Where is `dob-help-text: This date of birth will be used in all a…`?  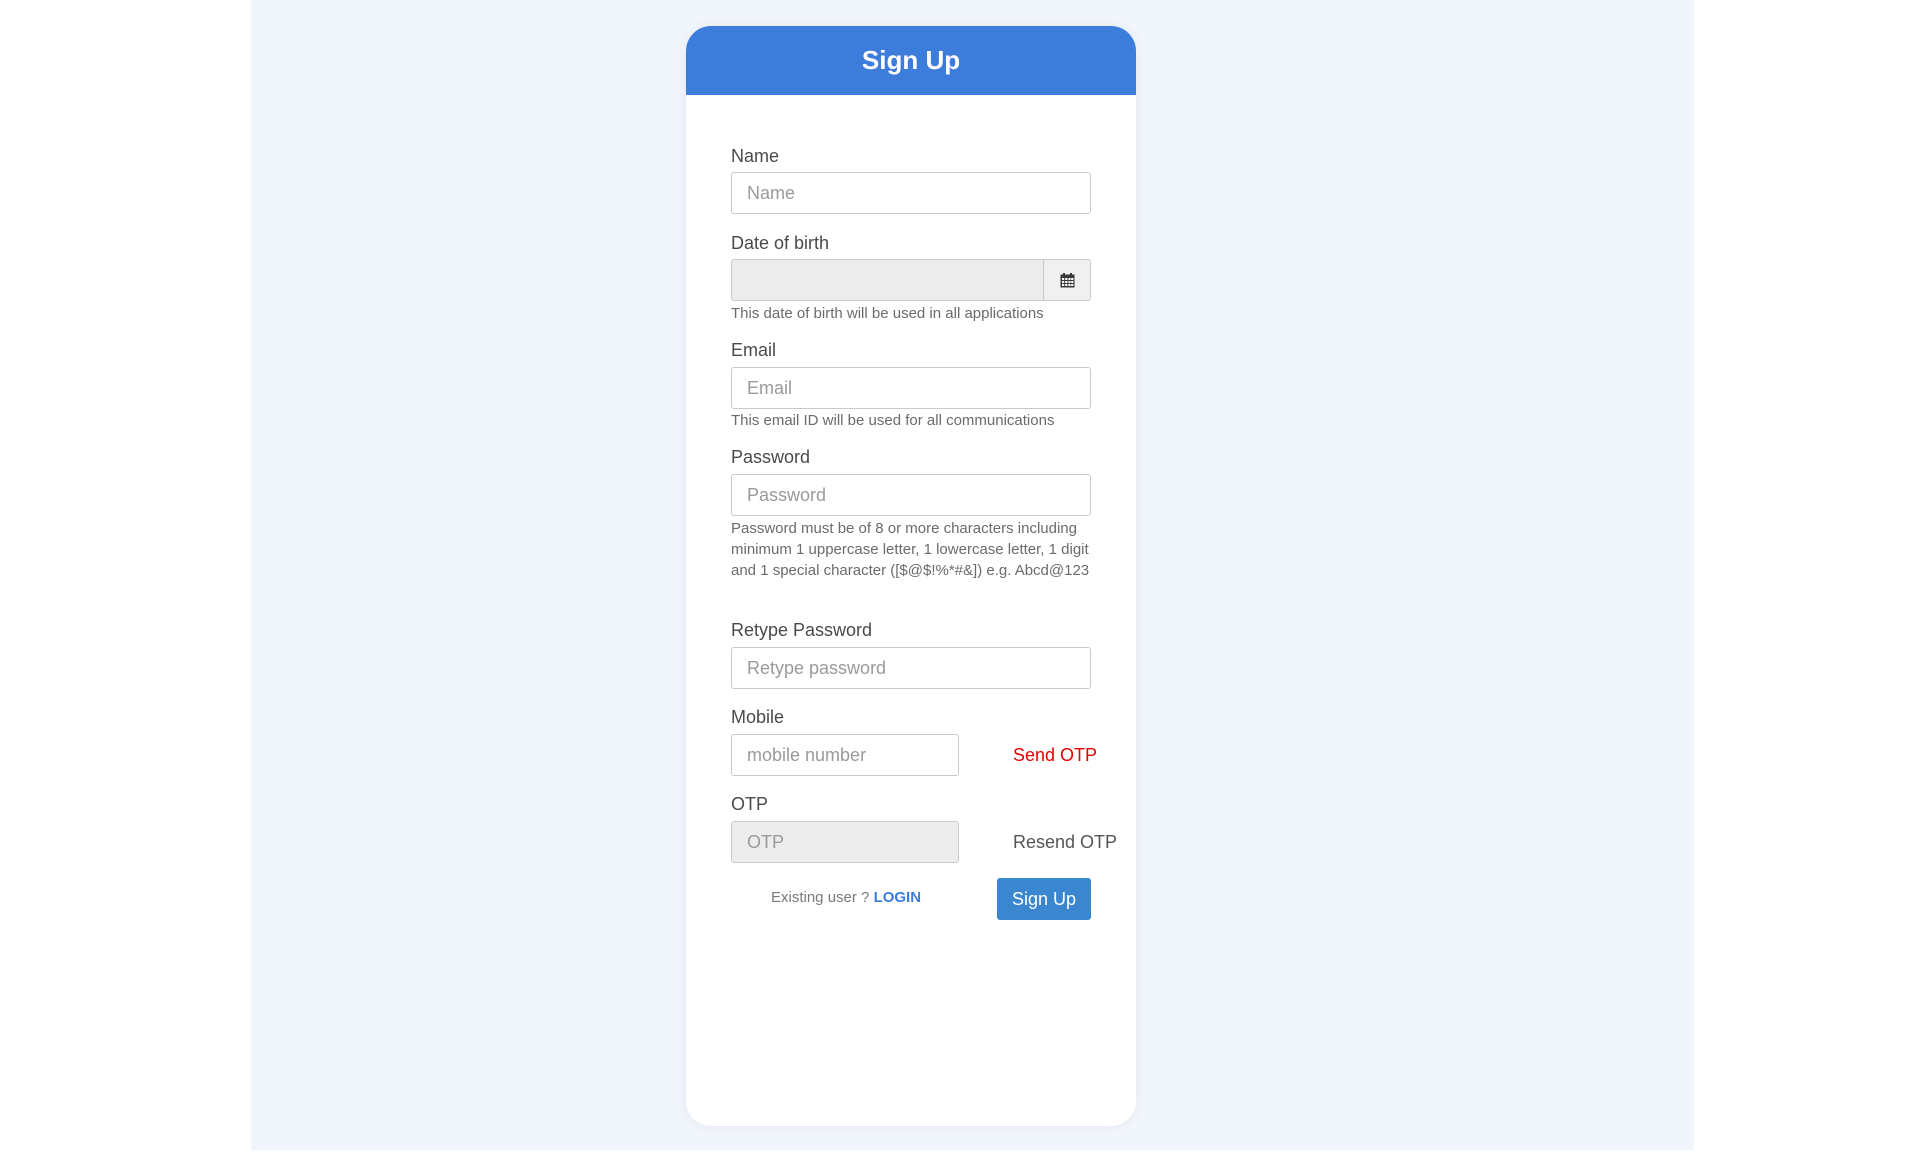 dob-help-text: This date of birth will be used in all a… is located at coordinates (887, 313).